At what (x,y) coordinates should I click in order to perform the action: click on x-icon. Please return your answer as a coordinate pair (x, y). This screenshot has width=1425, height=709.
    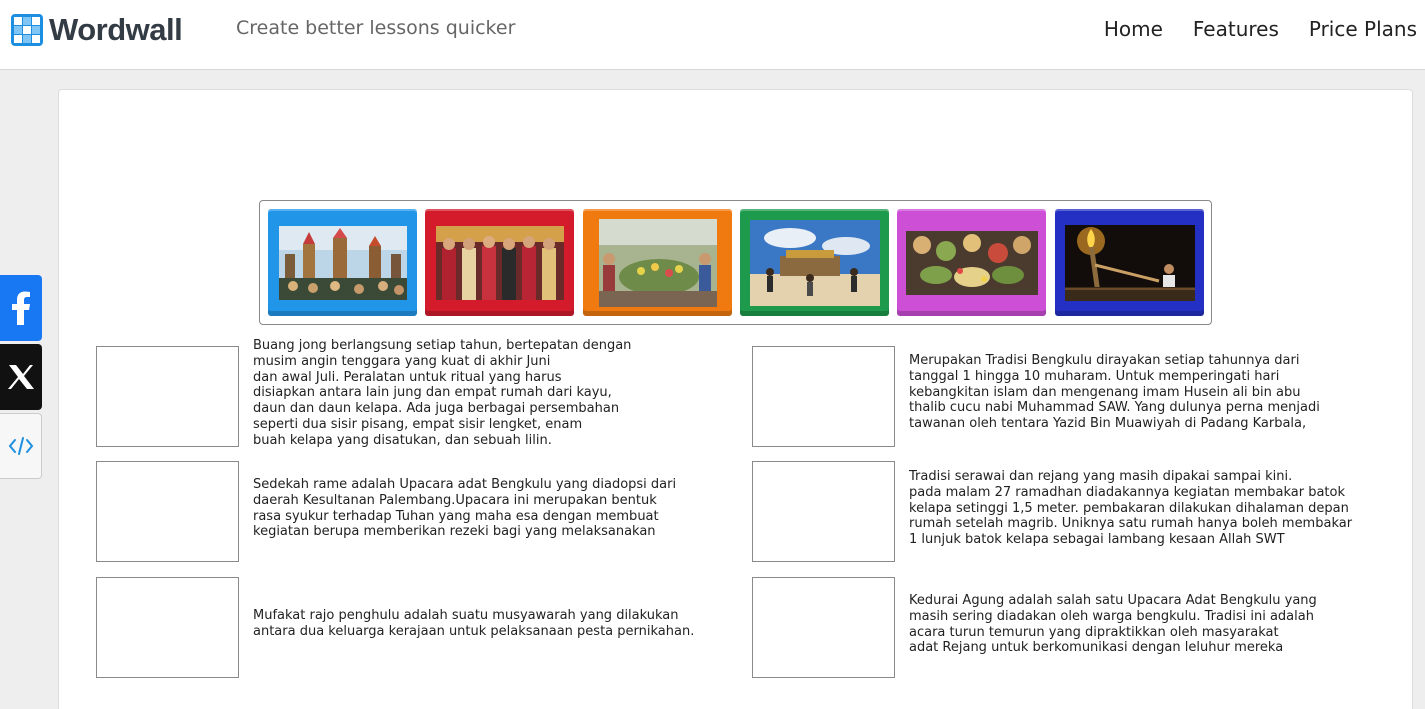
    Looking at the image, I should click on (21, 377).